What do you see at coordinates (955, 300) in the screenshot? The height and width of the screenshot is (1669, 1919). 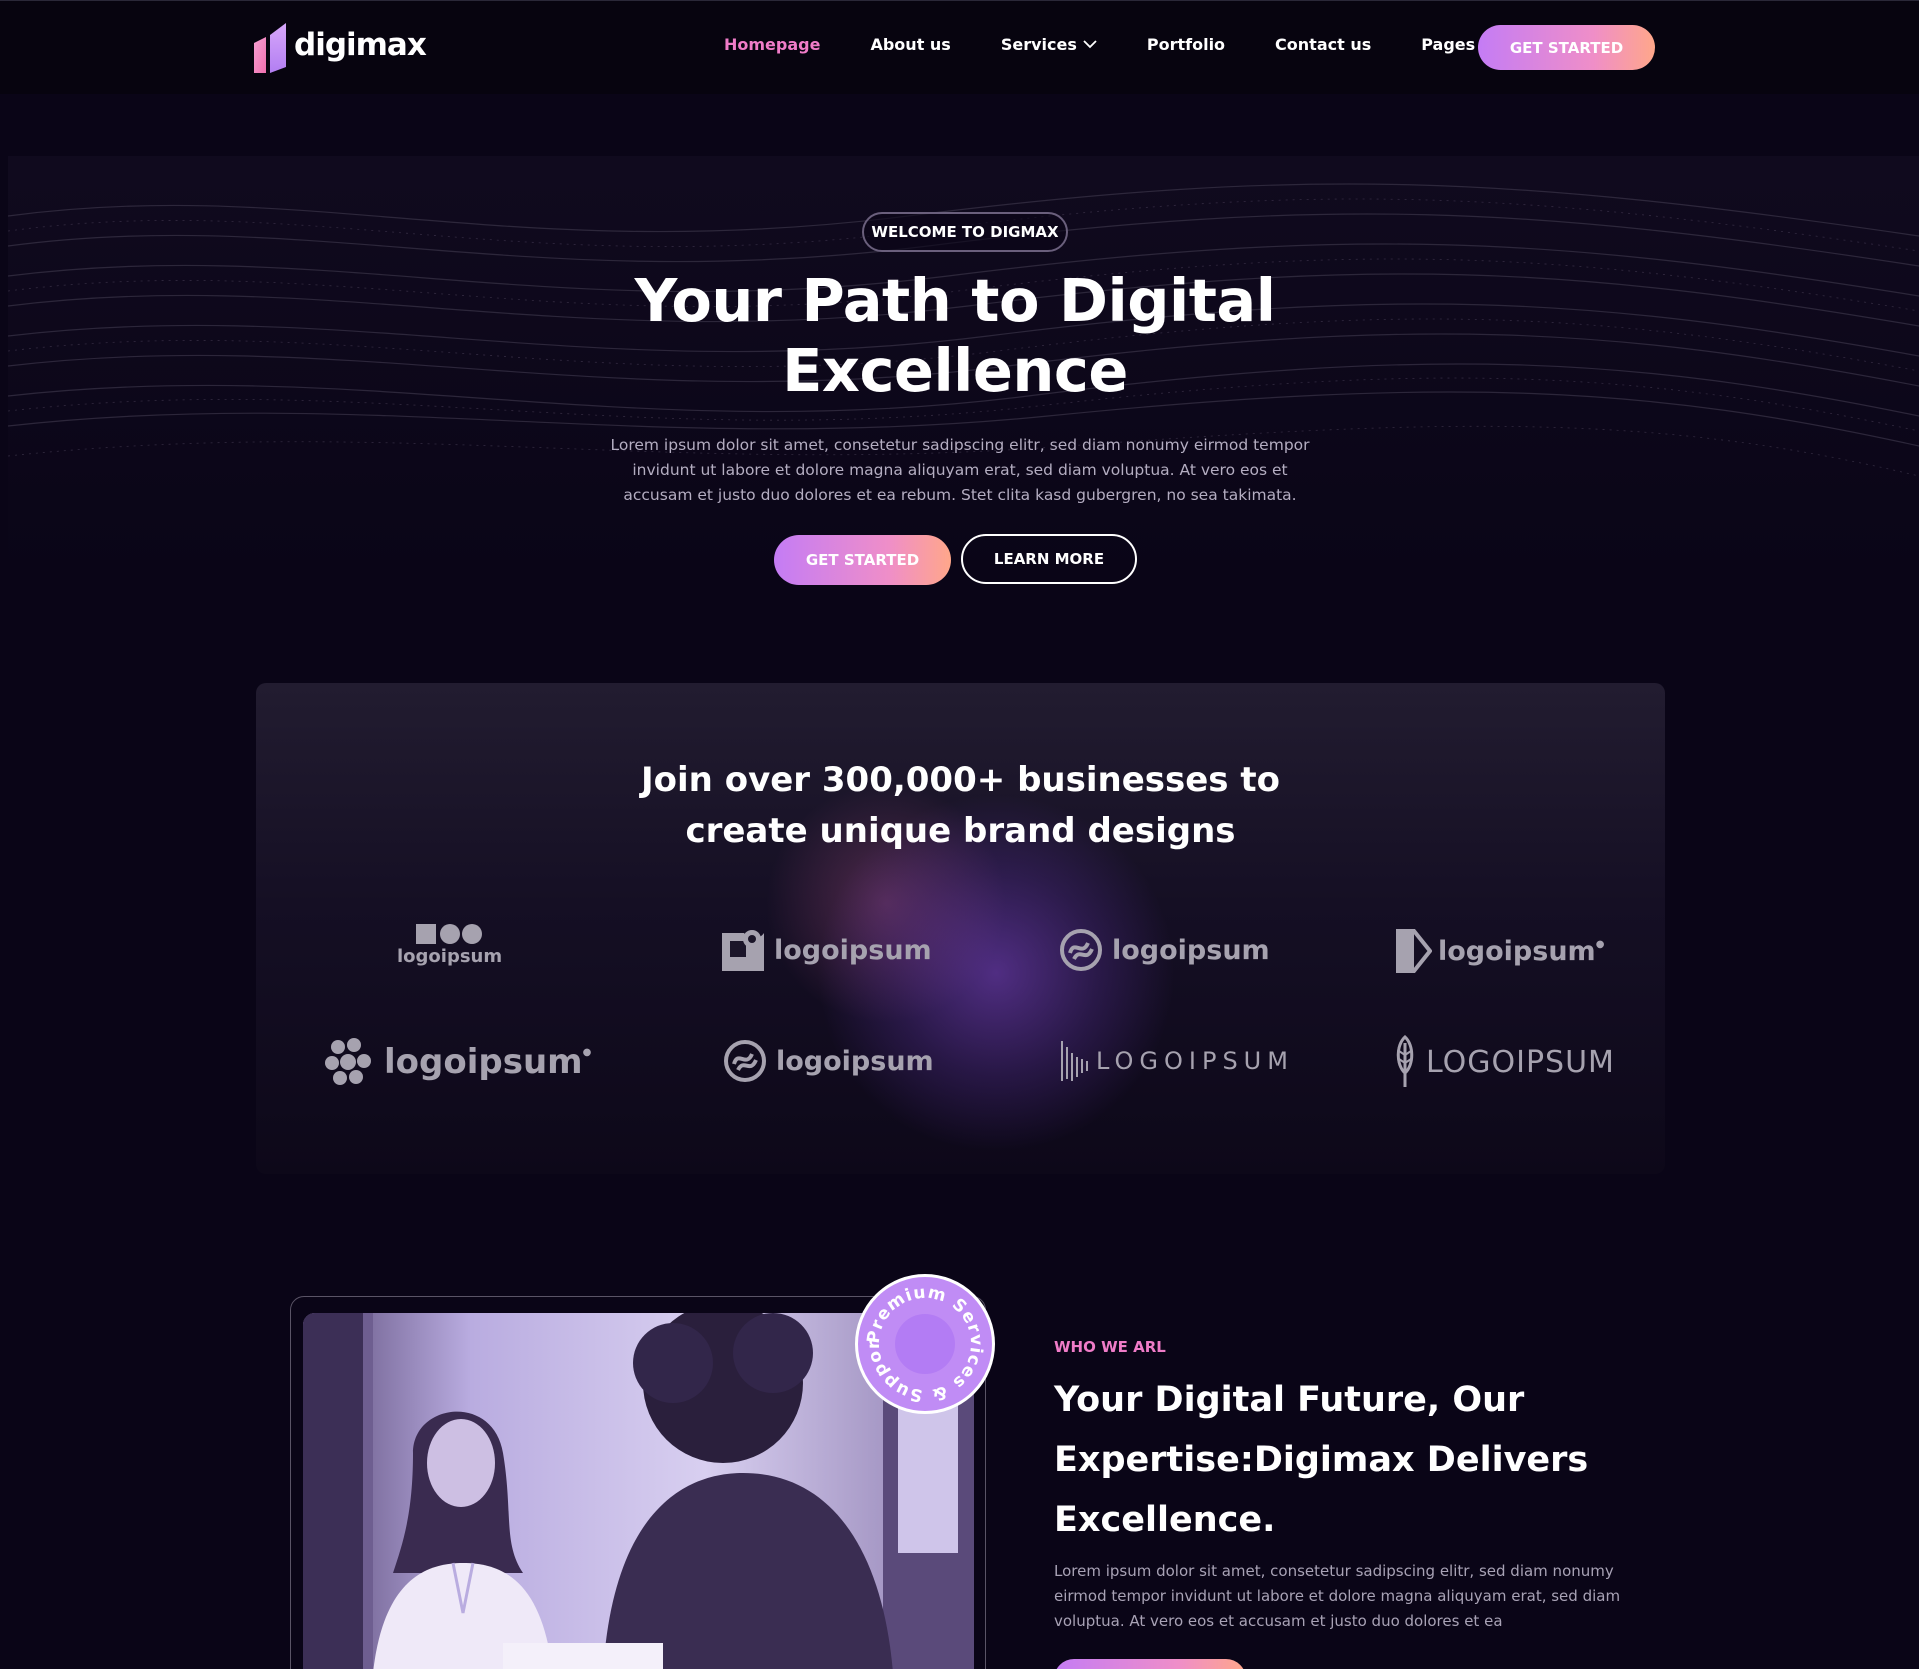 I see `hero-title-line1: Your Path to Digital` at bounding box center [955, 300].